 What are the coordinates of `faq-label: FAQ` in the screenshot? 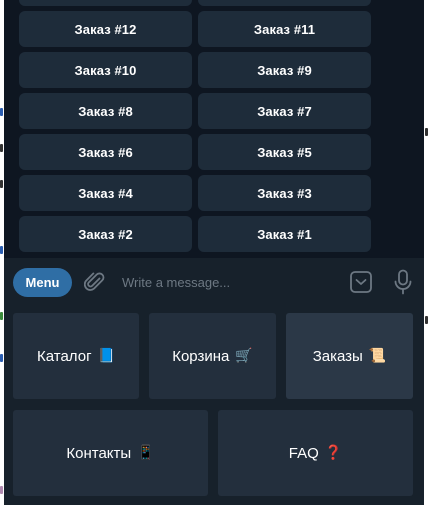 It's located at (303, 453).